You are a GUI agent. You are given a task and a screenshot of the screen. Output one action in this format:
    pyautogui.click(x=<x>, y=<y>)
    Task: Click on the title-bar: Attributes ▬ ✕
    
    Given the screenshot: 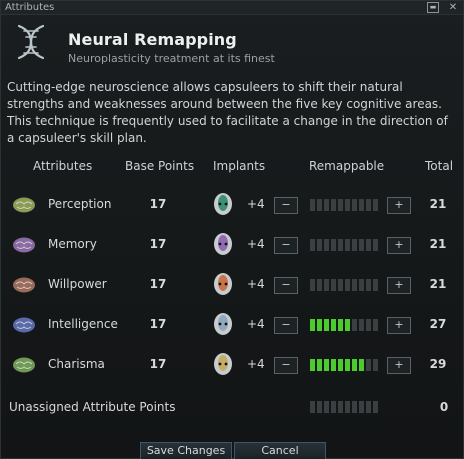 What is the action you would take?
    pyautogui.click(x=232, y=8)
    